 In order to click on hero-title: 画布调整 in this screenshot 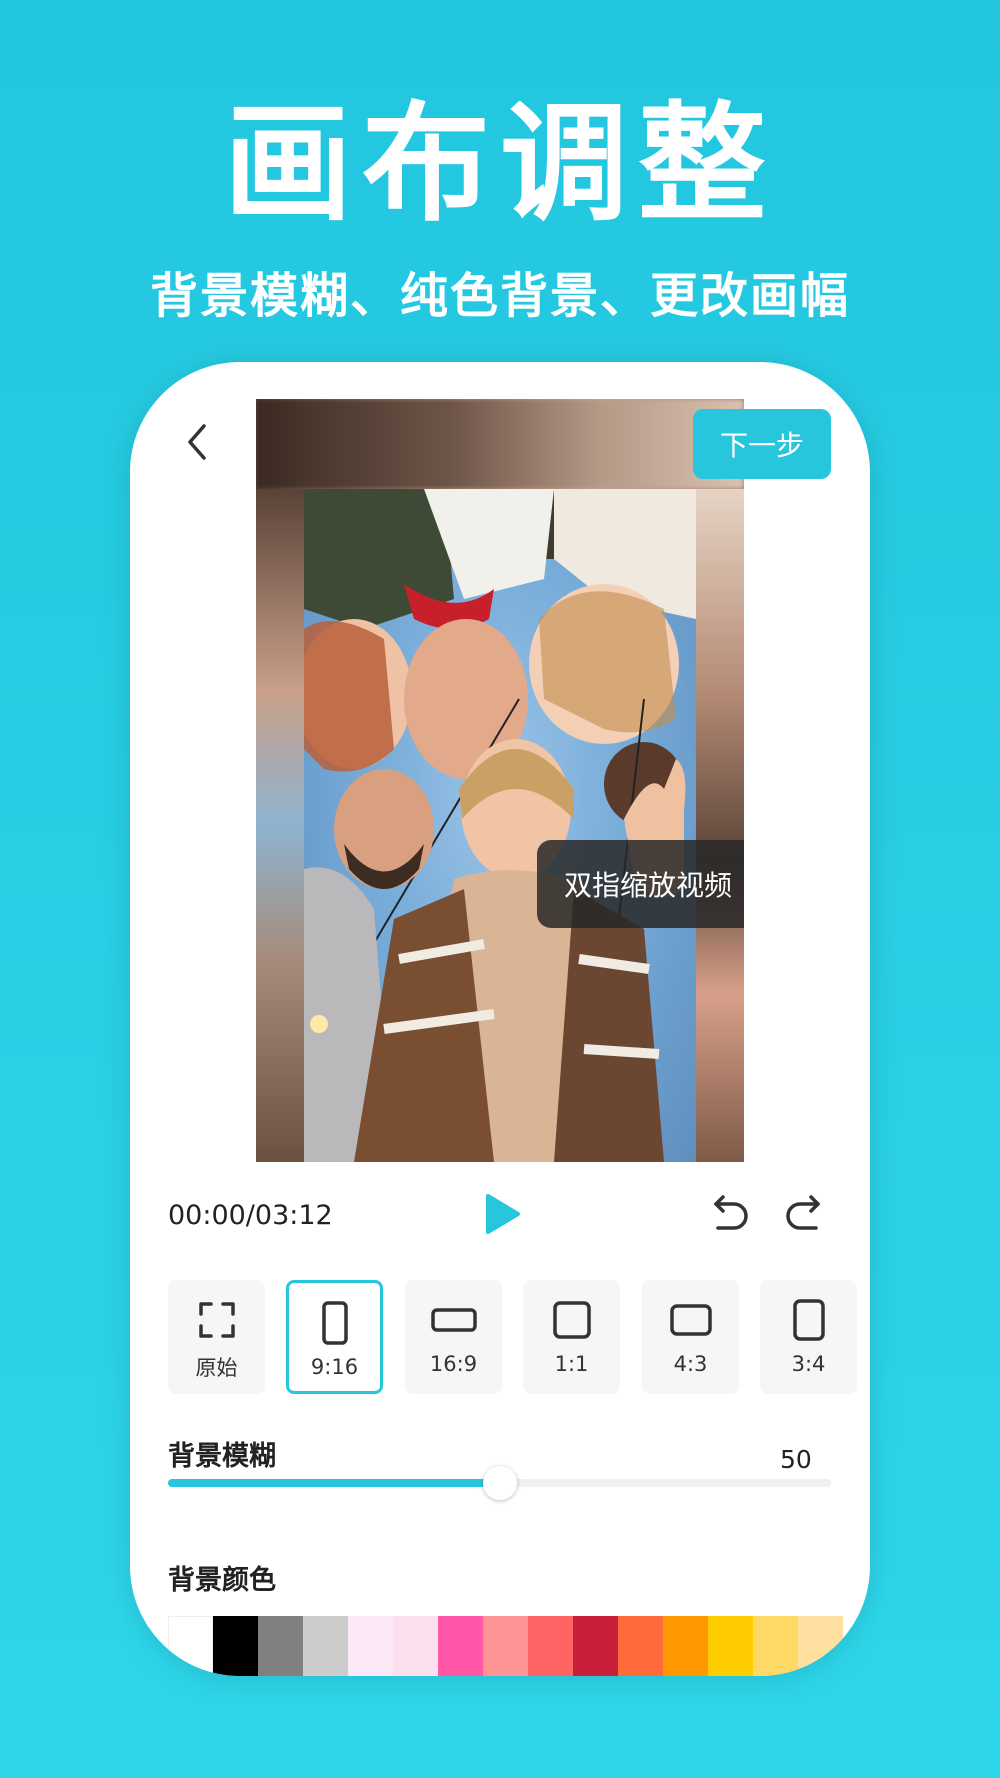, I will do `click(499, 164)`.